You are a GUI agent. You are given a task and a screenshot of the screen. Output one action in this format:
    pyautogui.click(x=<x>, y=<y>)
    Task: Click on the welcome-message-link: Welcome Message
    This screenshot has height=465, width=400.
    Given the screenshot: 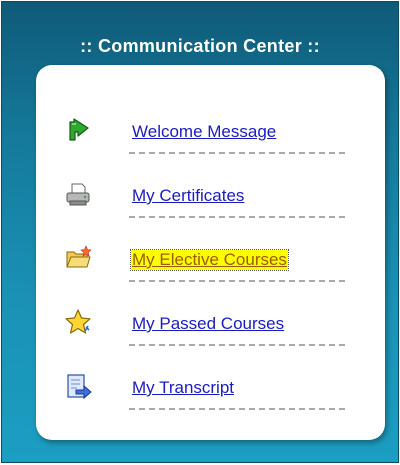 What is the action you would take?
    pyautogui.click(x=204, y=132)
    